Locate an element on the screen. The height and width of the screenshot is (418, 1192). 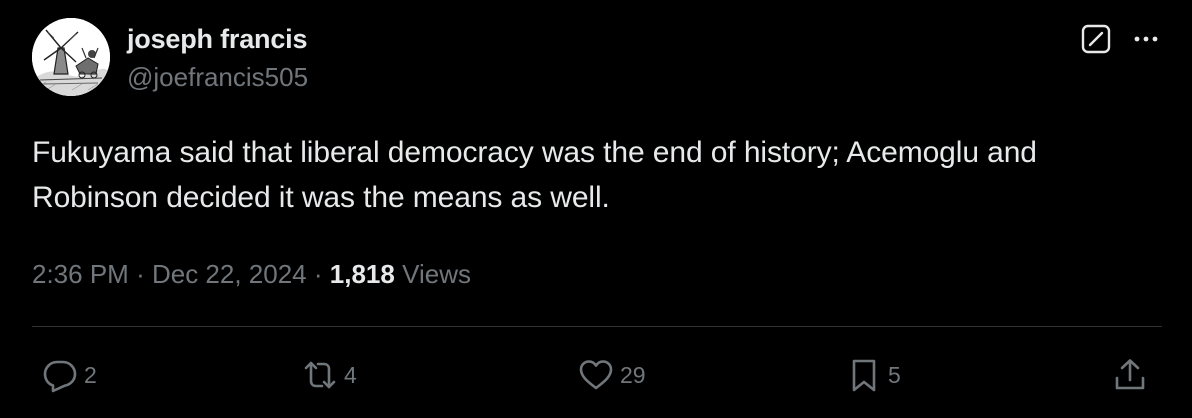
reply-icon is located at coordinates (60, 376).